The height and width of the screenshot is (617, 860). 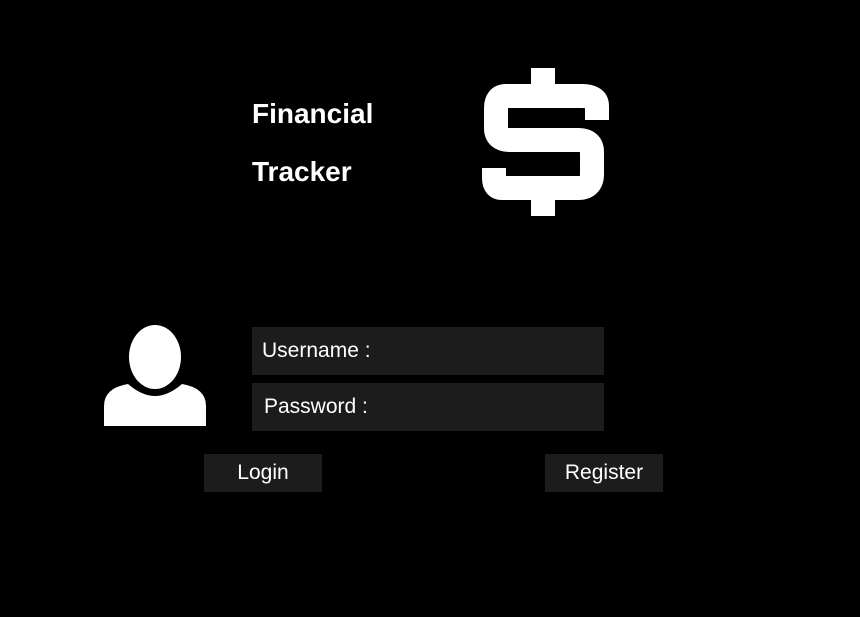 I want to click on password-field: Password :, so click(x=428, y=407).